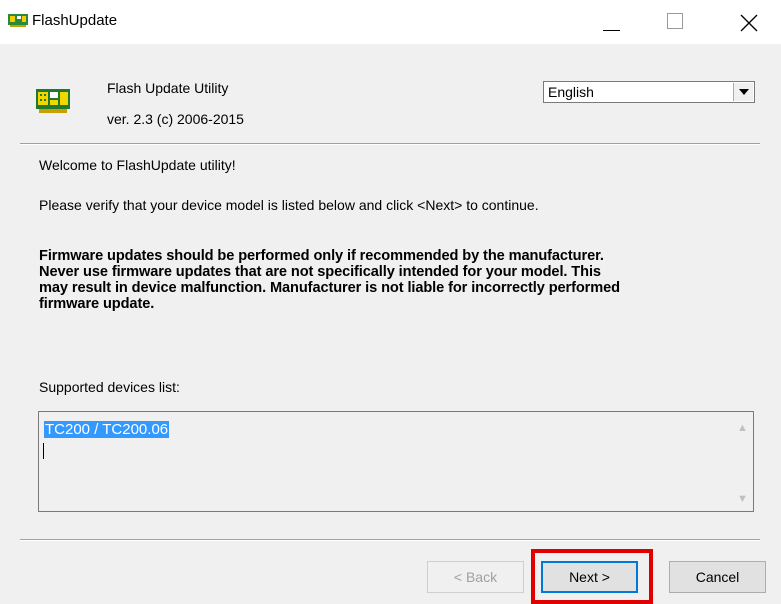  I want to click on close-icon, so click(749, 23).